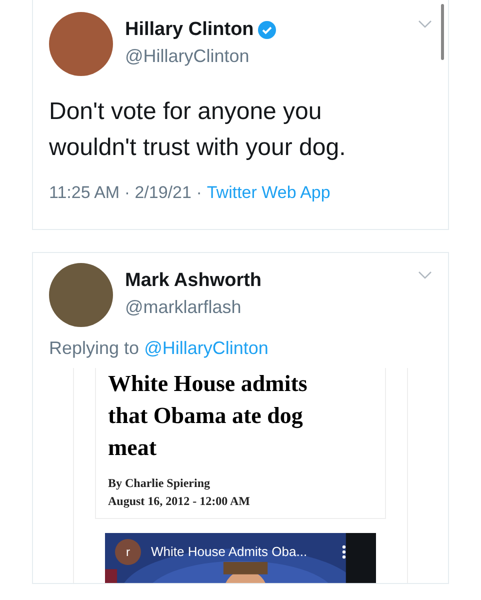 This screenshot has height=600, width=481. Describe the element at coordinates (180, 501) in the screenshot. I see `article-date: August 16, 2012 - 12:00 AM` at that location.